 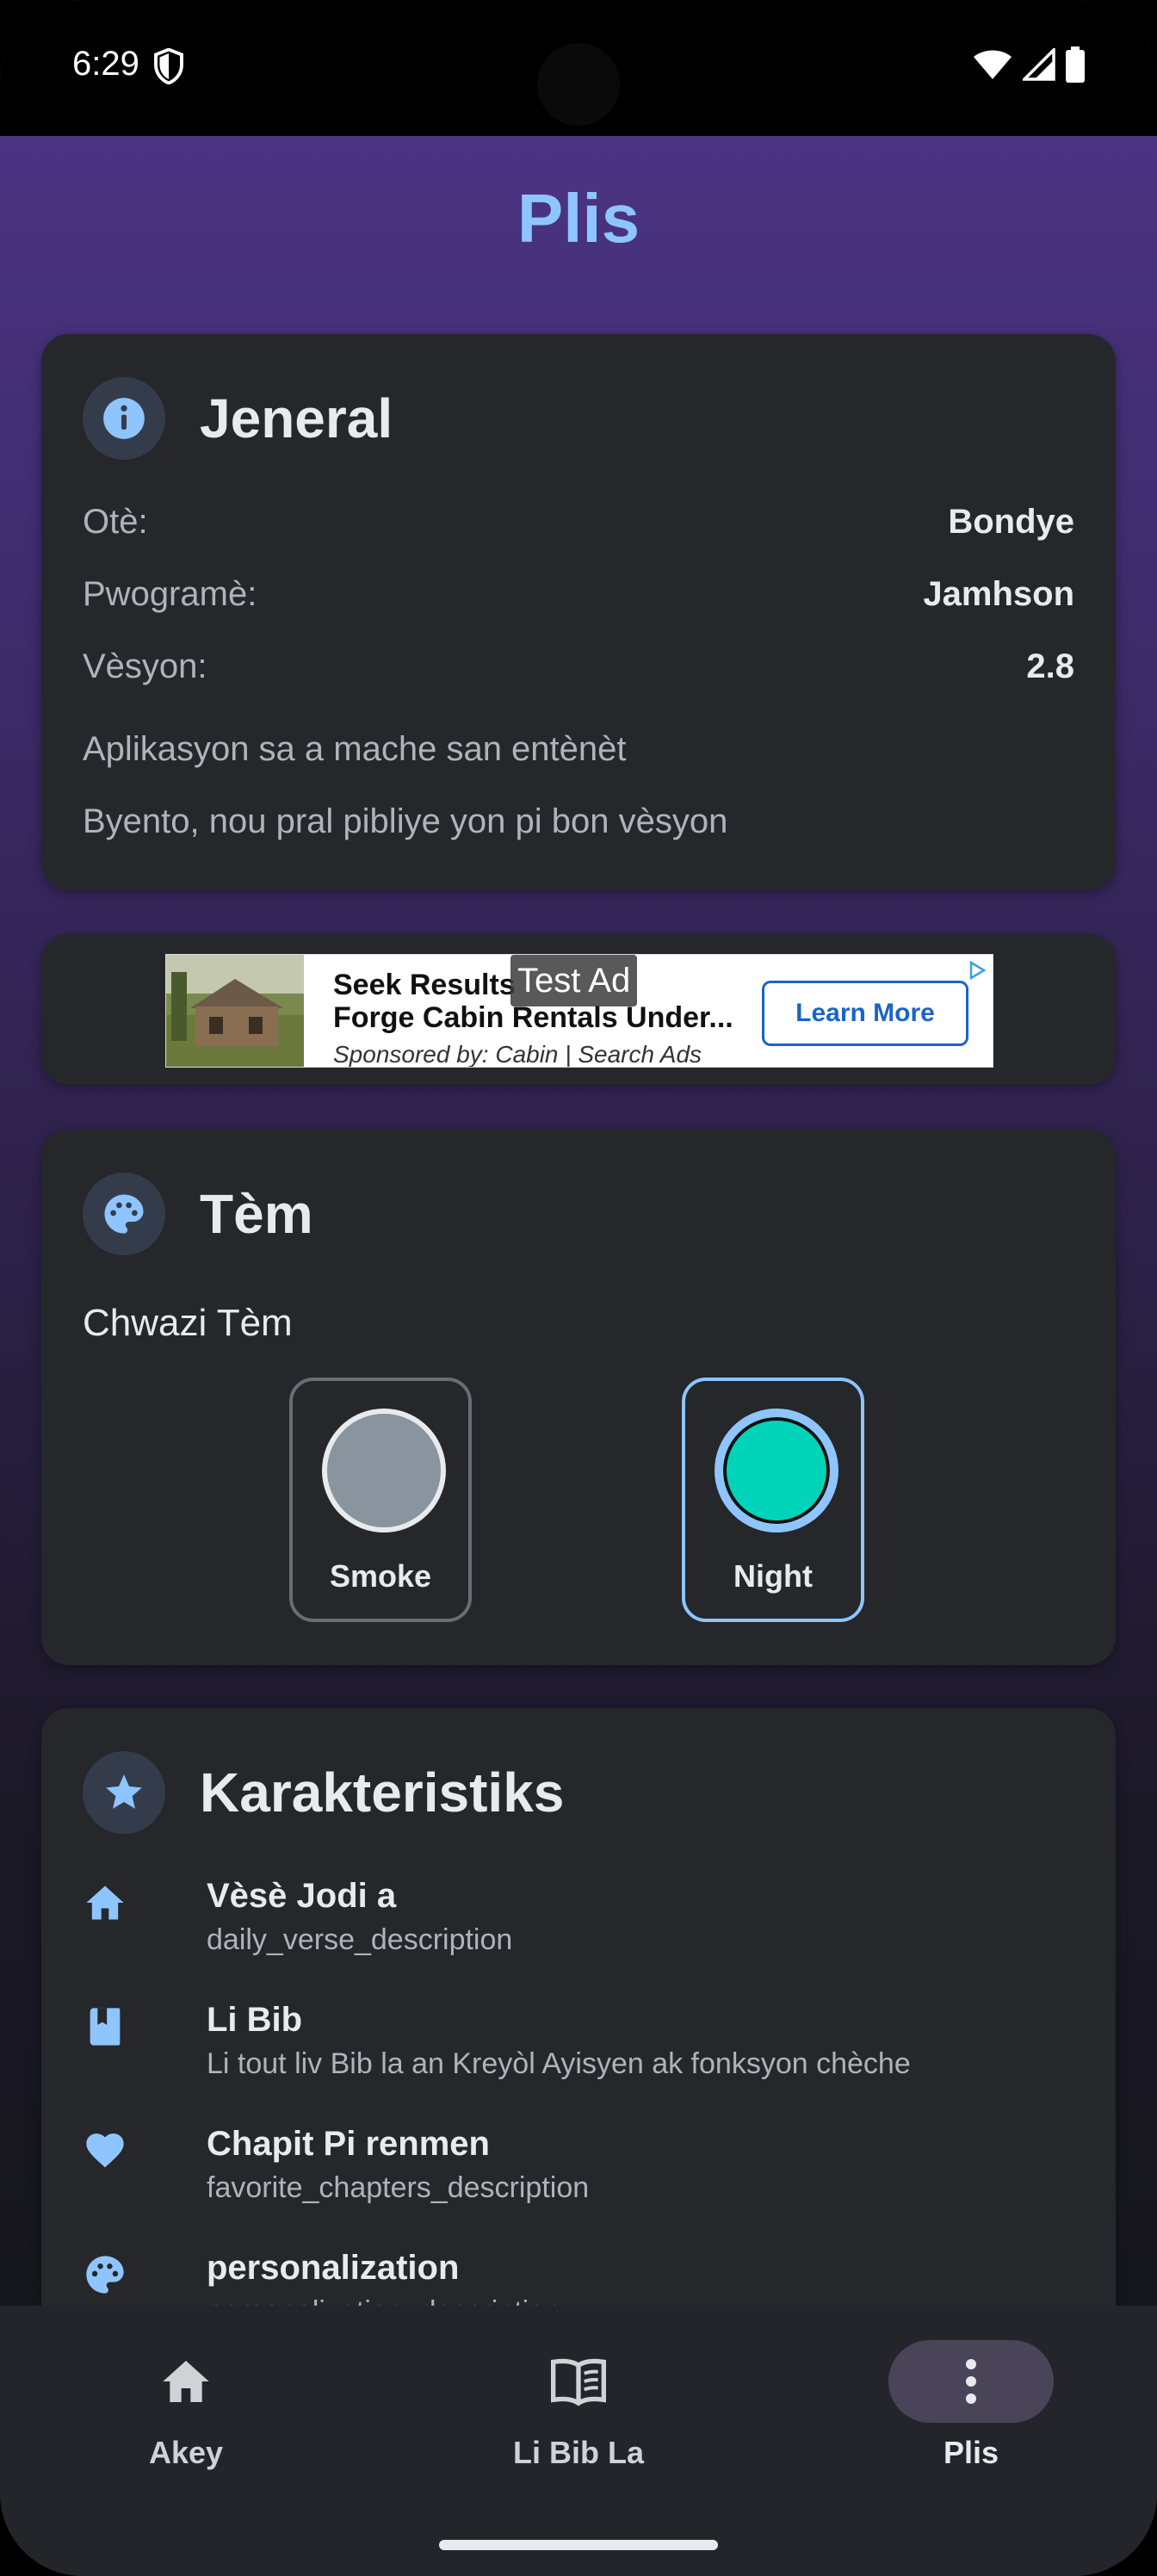 What do you see at coordinates (776, 1471) in the screenshot?
I see `night-swatch` at bounding box center [776, 1471].